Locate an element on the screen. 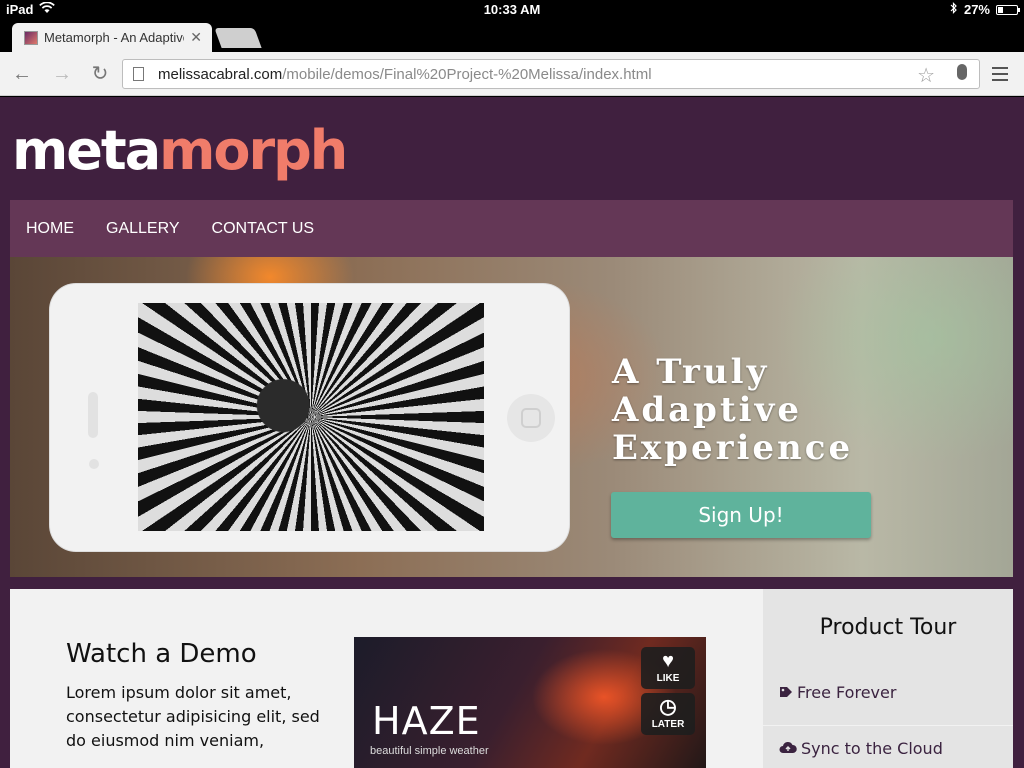 Image resolution: width=1024 pixels, height=768 pixels. page-icon is located at coordinates (138, 74).